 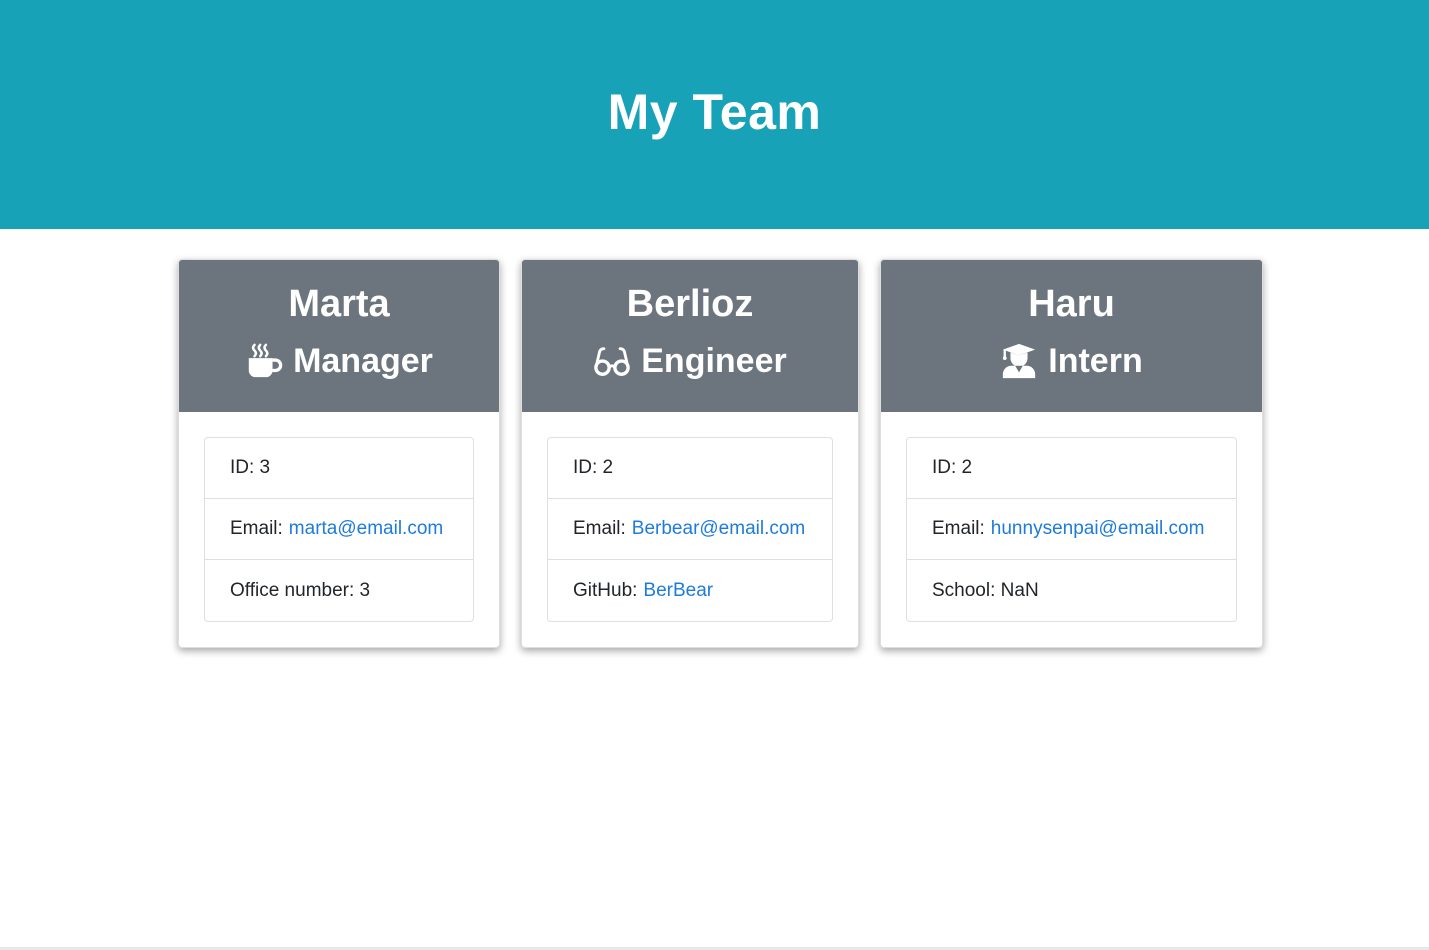 What do you see at coordinates (1071, 304) in the screenshot?
I see `employee-name: Haru` at bounding box center [1071, 304].